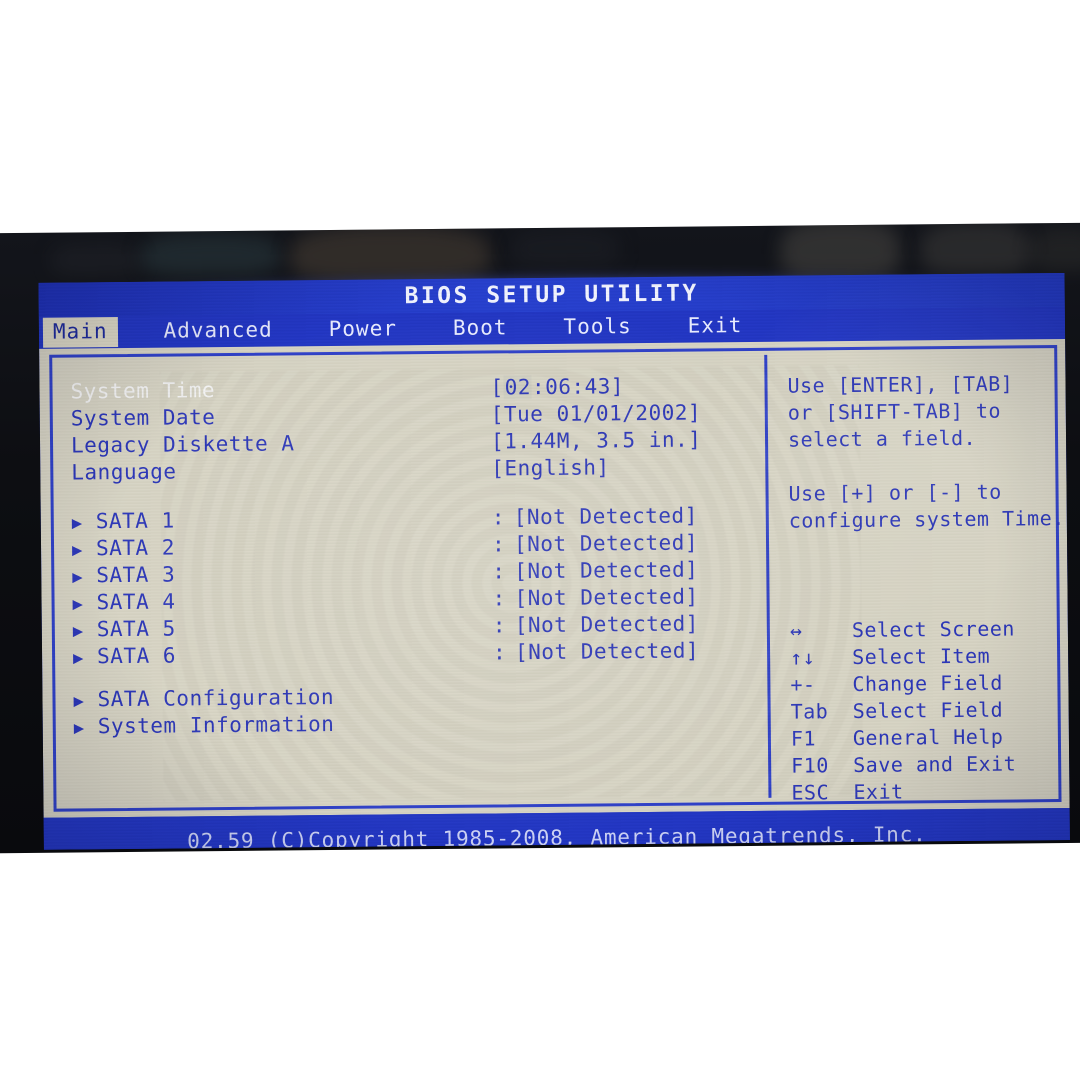  I want to click on sata-label: SATA 1, so click(135, 521).